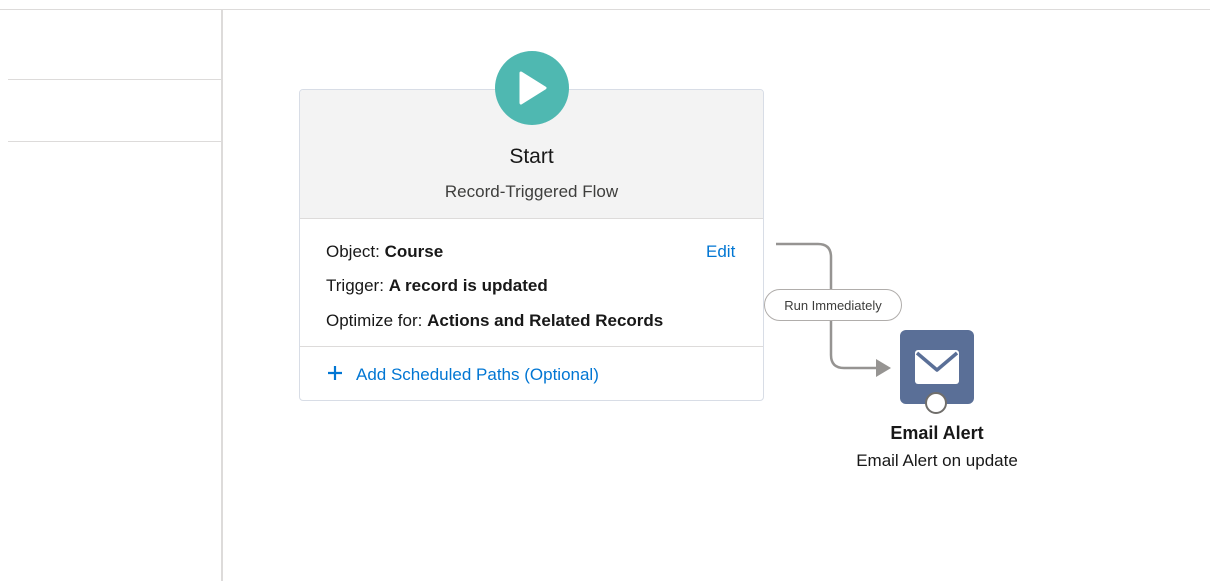 The width and height of the screenshot is (1210, 581). What do you see at coordinates (720, 252) in the screenshot?
I see `edit-link: Edit` at bounding box center [720, 252].